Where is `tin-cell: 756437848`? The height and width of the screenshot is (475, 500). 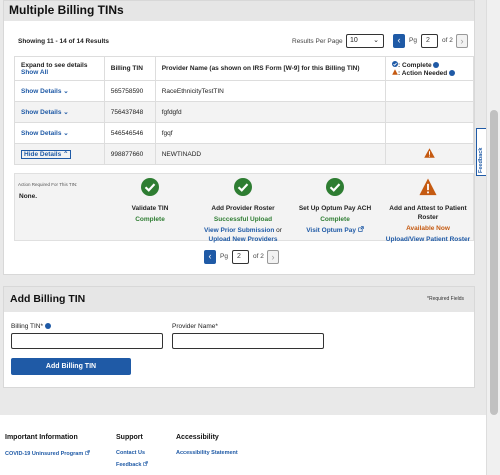 tin-cell: 756437848 is located at coordinates (129, 112).